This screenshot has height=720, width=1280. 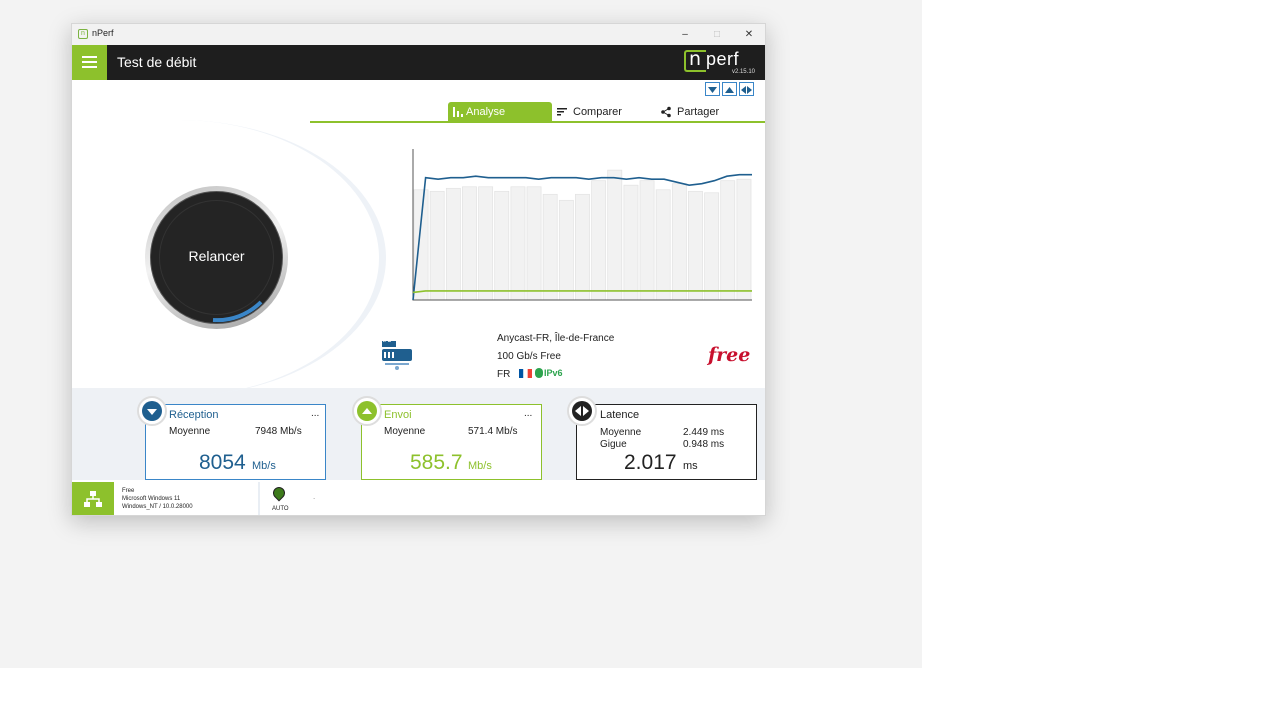 What do you see at coordinates (387, 341) in the screenshot?
I see `server-icon-label: IPS` at bounding box center [387, 341].